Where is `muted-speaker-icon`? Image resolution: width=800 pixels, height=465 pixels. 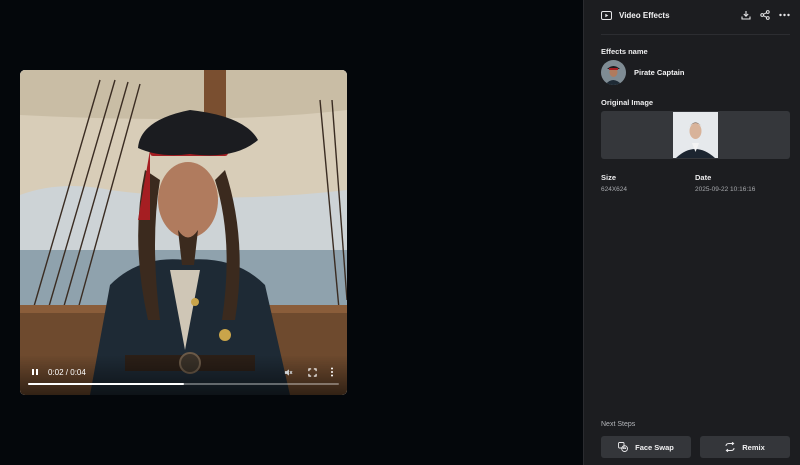
muted-speaker-icon is located at coordinates (288, 372).